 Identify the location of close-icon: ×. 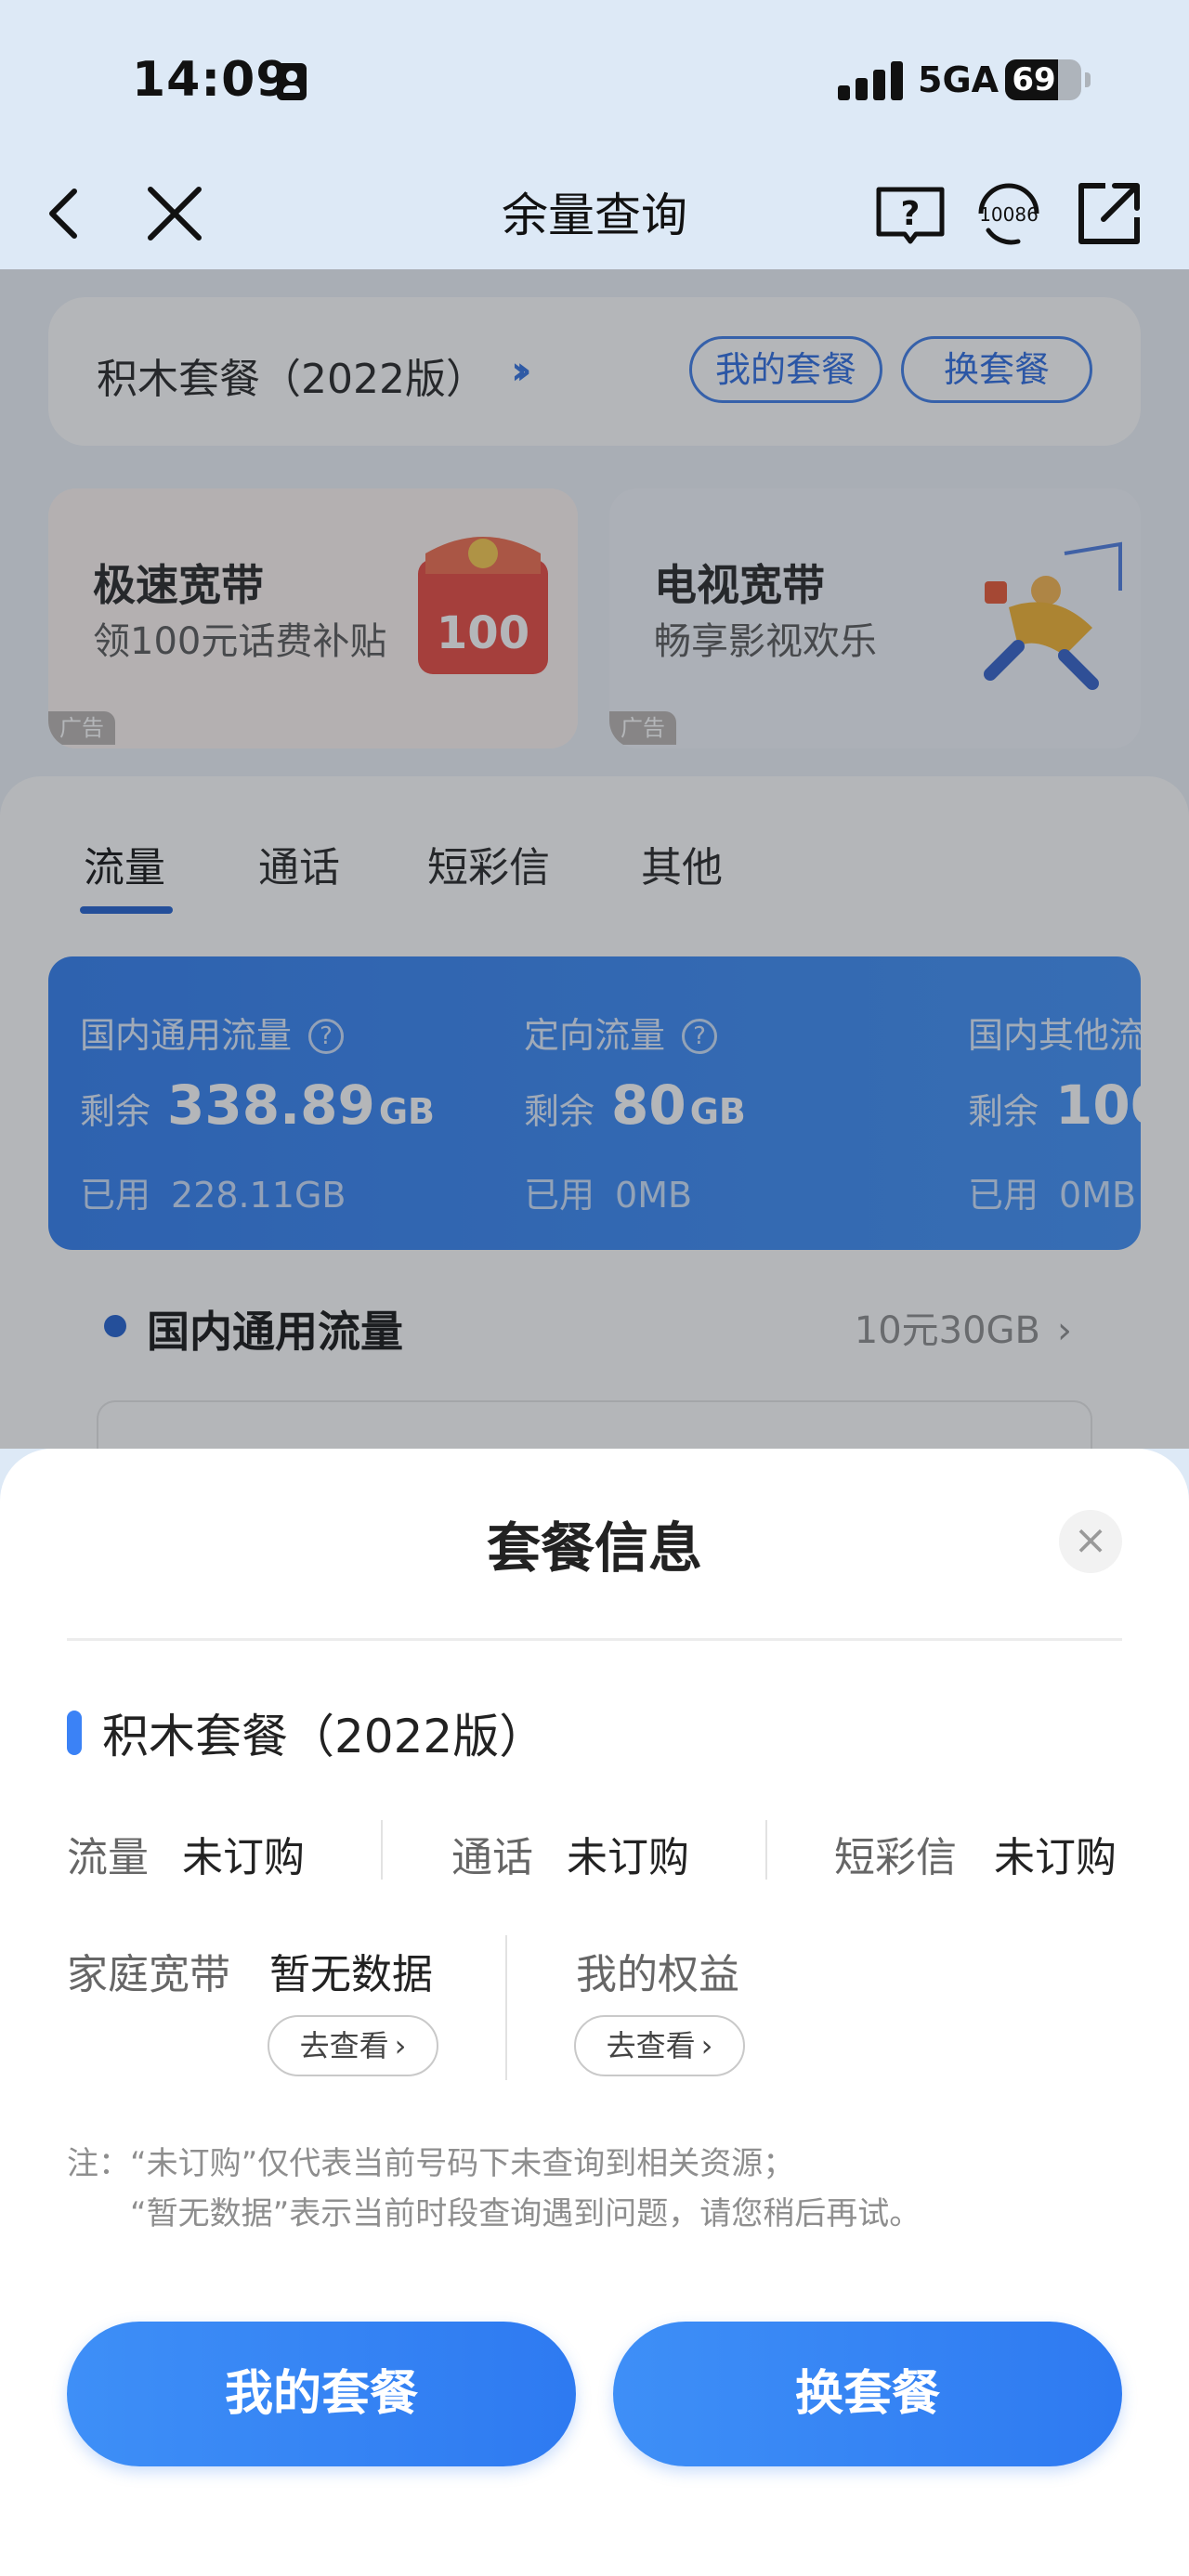
(1091, 1540).